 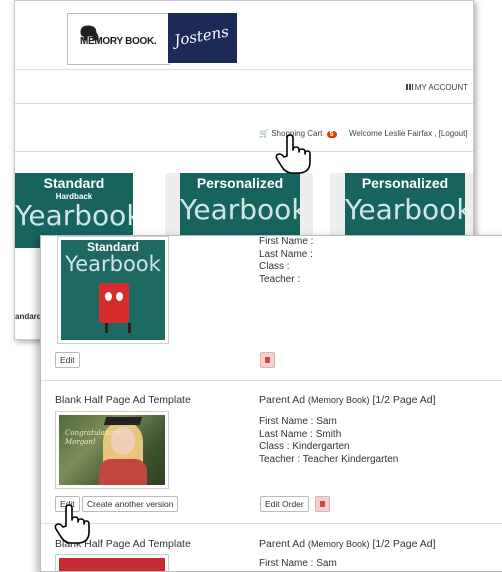 What do you see at coordinates (441, 87) in the screenshot?
I see `my-account-label: MY ACCOUNT` at bounding box center [441, 87].